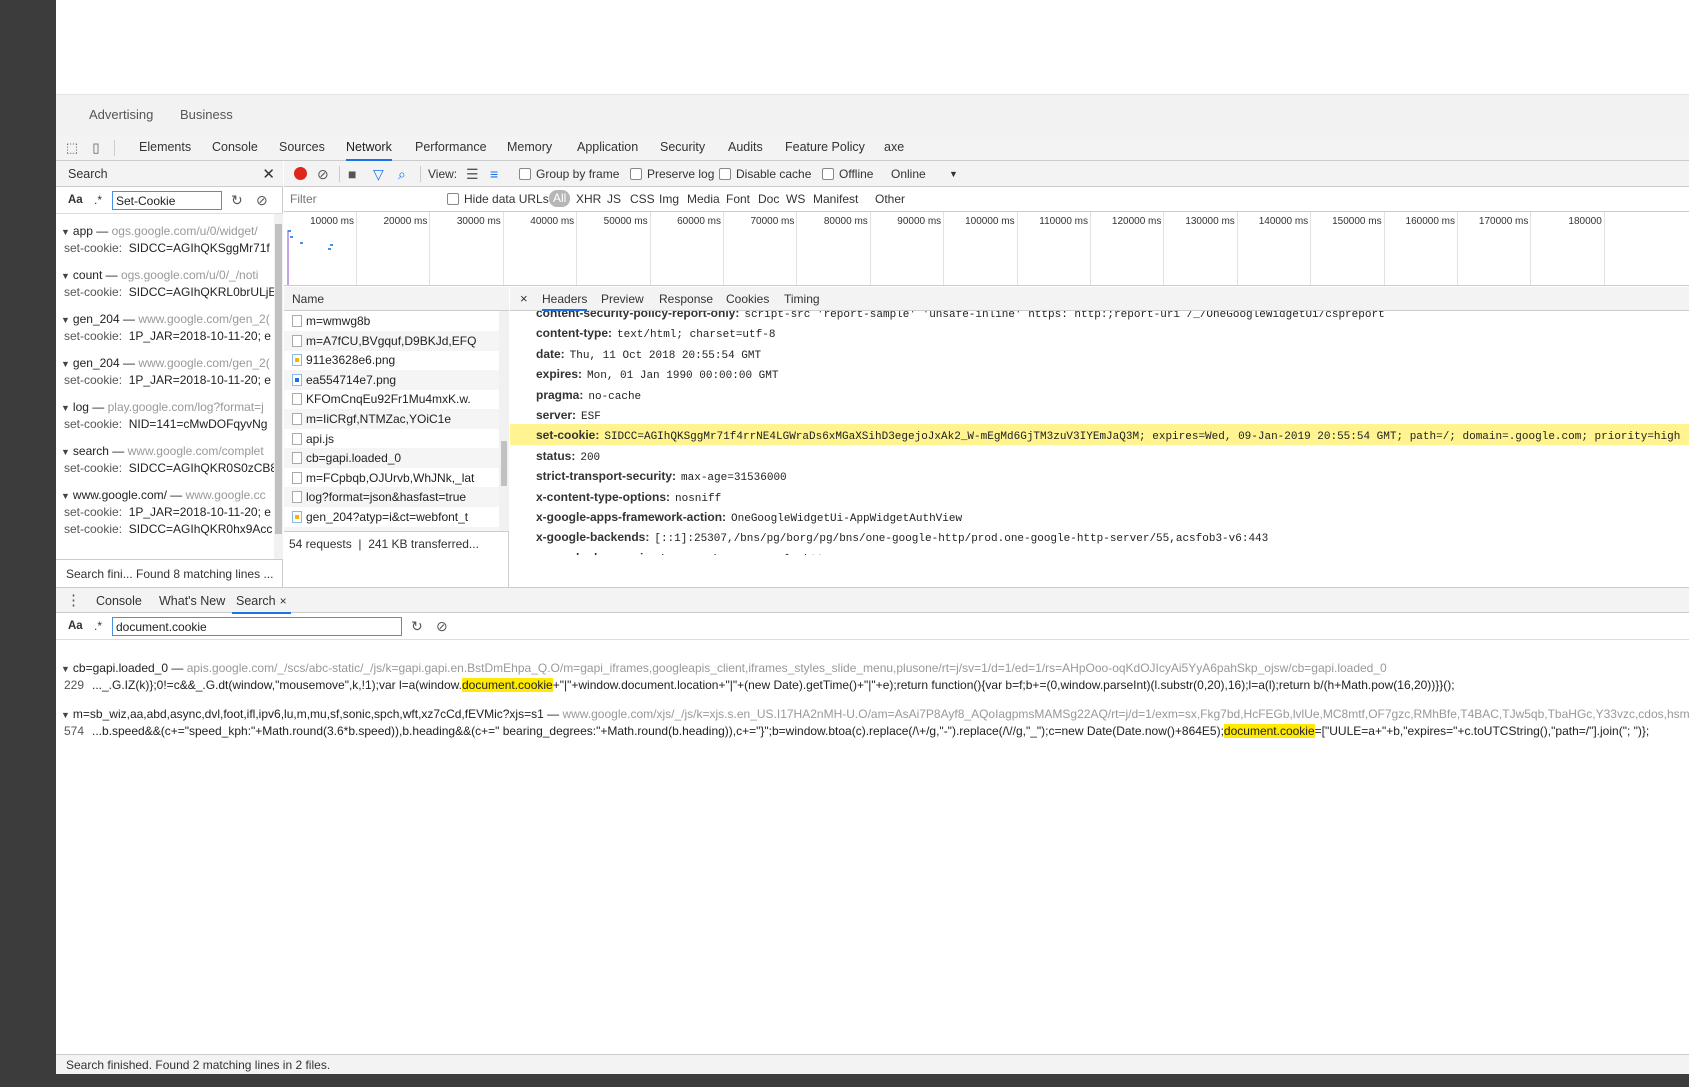 The image size is (1689, 1087). What do you see at coordinates (1090, 248) in the screenshot?
I see `timeline-gridline` at bounding box center [1090, 248].